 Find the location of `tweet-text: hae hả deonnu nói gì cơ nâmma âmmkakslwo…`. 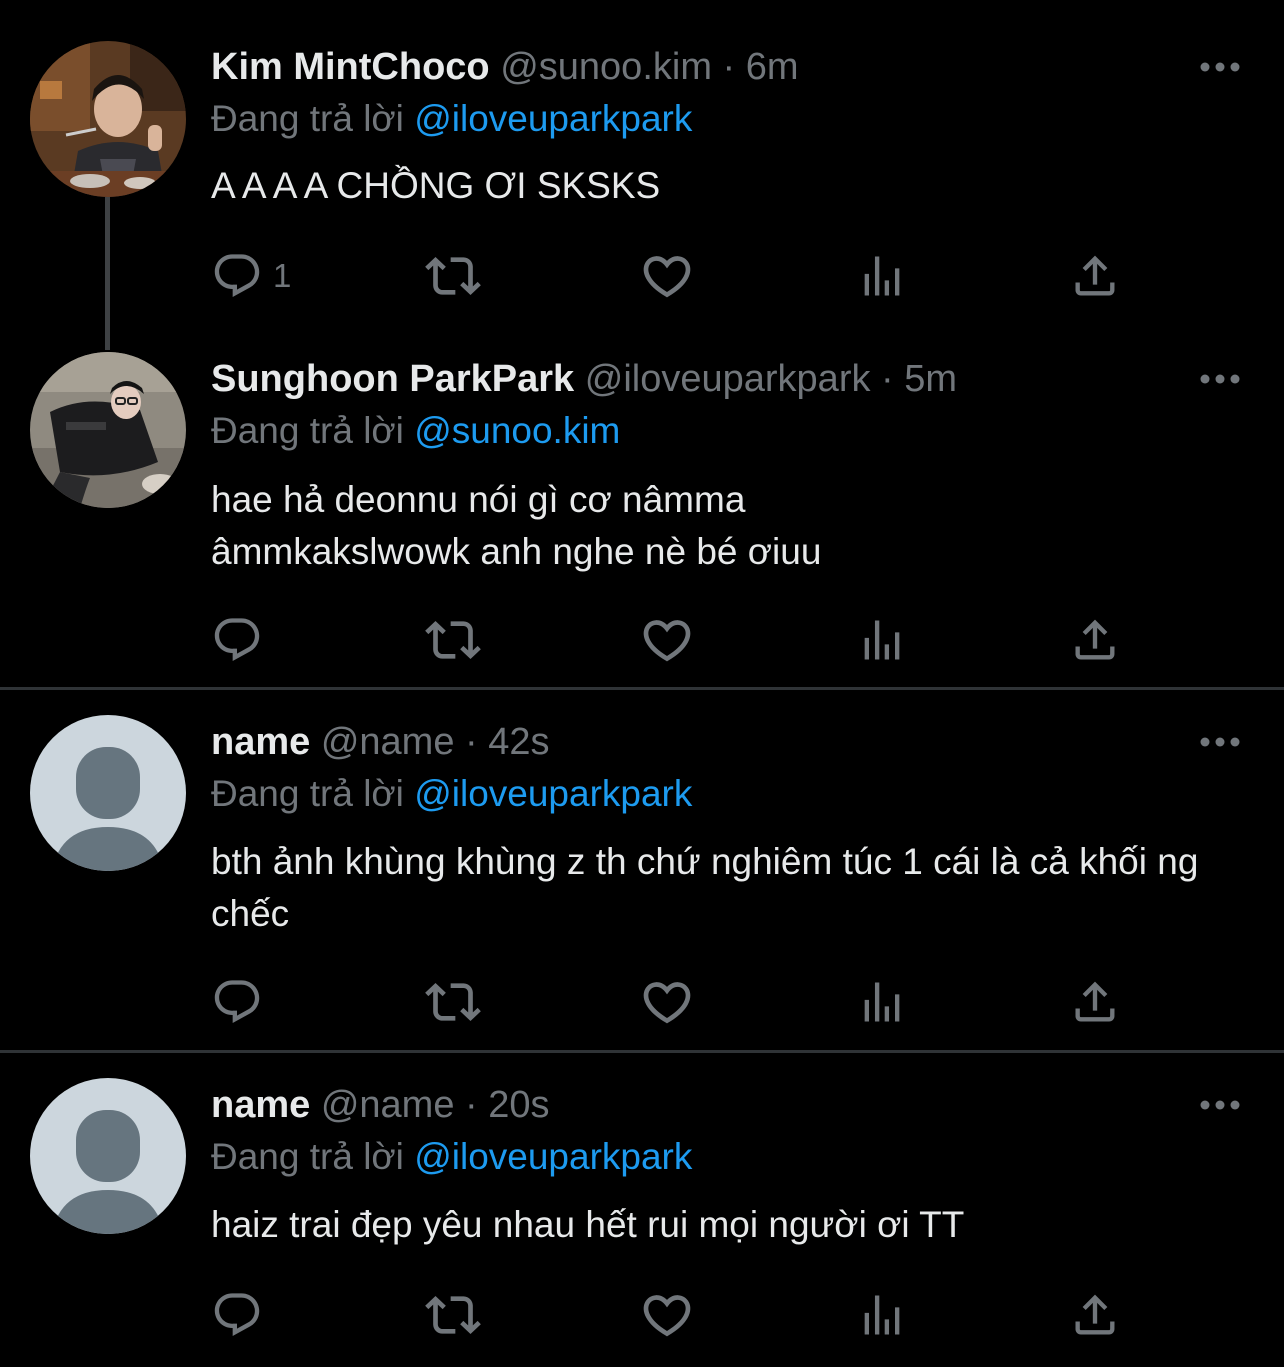

tweet-text: hae hả deonnu nói gì cơ nâmma âmmkakslwo… is located at coordinates (516, 525).